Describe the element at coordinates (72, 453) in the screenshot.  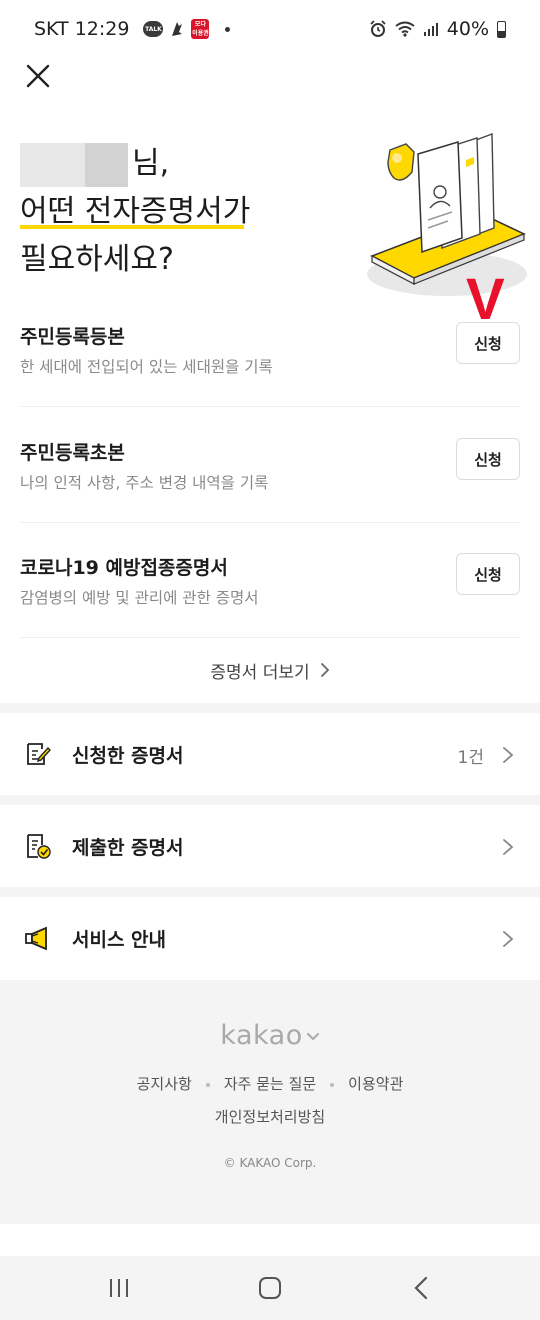
I see `cert-title: 주민등록초본` at that location.